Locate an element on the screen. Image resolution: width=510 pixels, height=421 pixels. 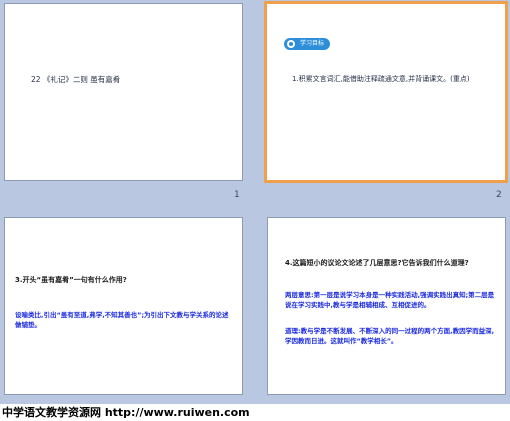
slide-question: 3.开头“虽有嘉肴”一句有什么作用? is located at coordinates (71, 280).